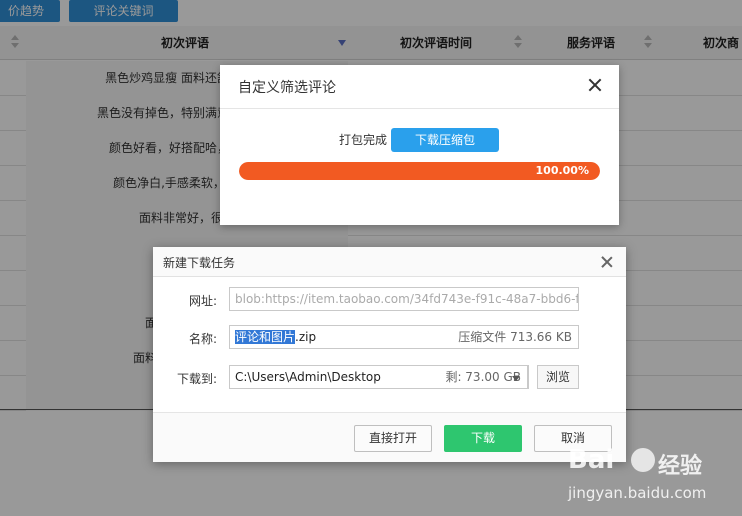 The image size is (742, 516). What do you see at coordinates (287, 88) in the screenshot?
I see `filter-dialog-title: 自定义筛选评论` at bounding box center [287, 88].